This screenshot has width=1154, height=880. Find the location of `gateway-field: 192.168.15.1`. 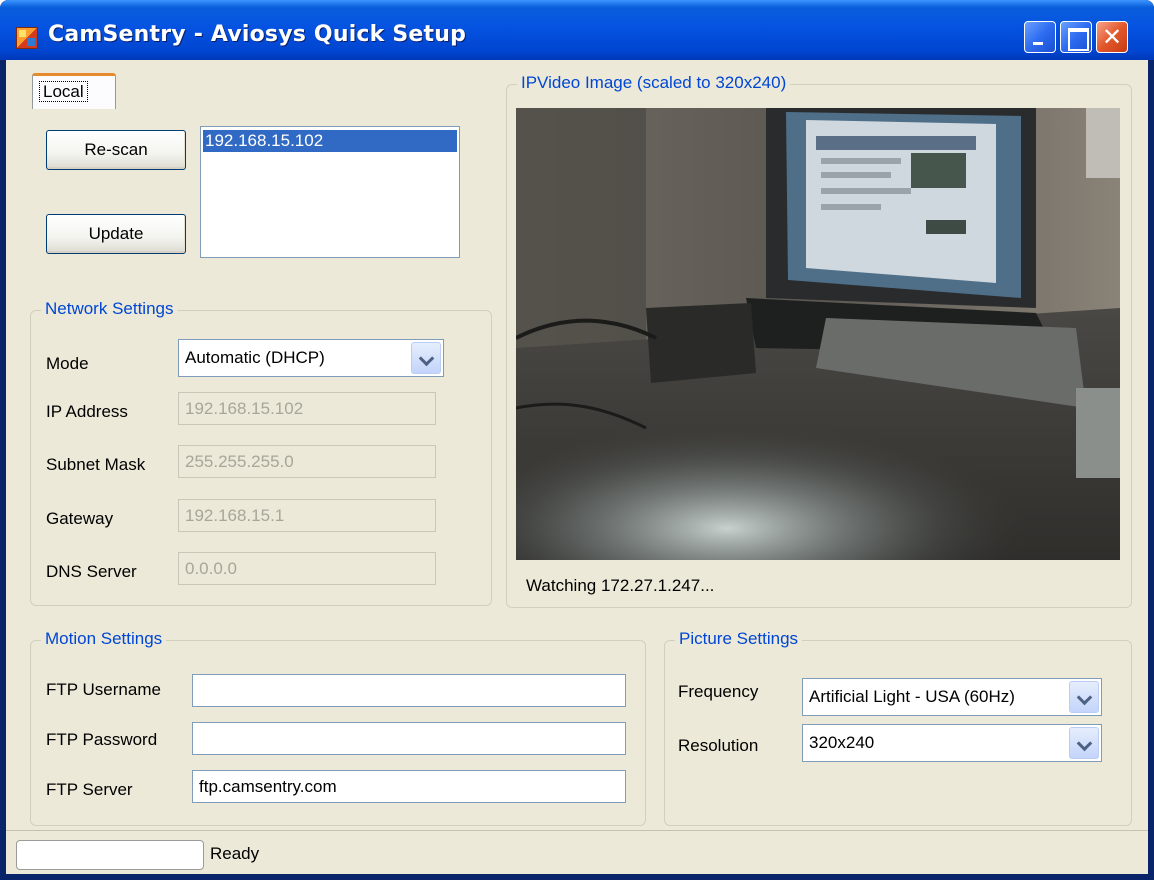

gateway-field: 192.168.15.1 is located at coordinates (307, 515).